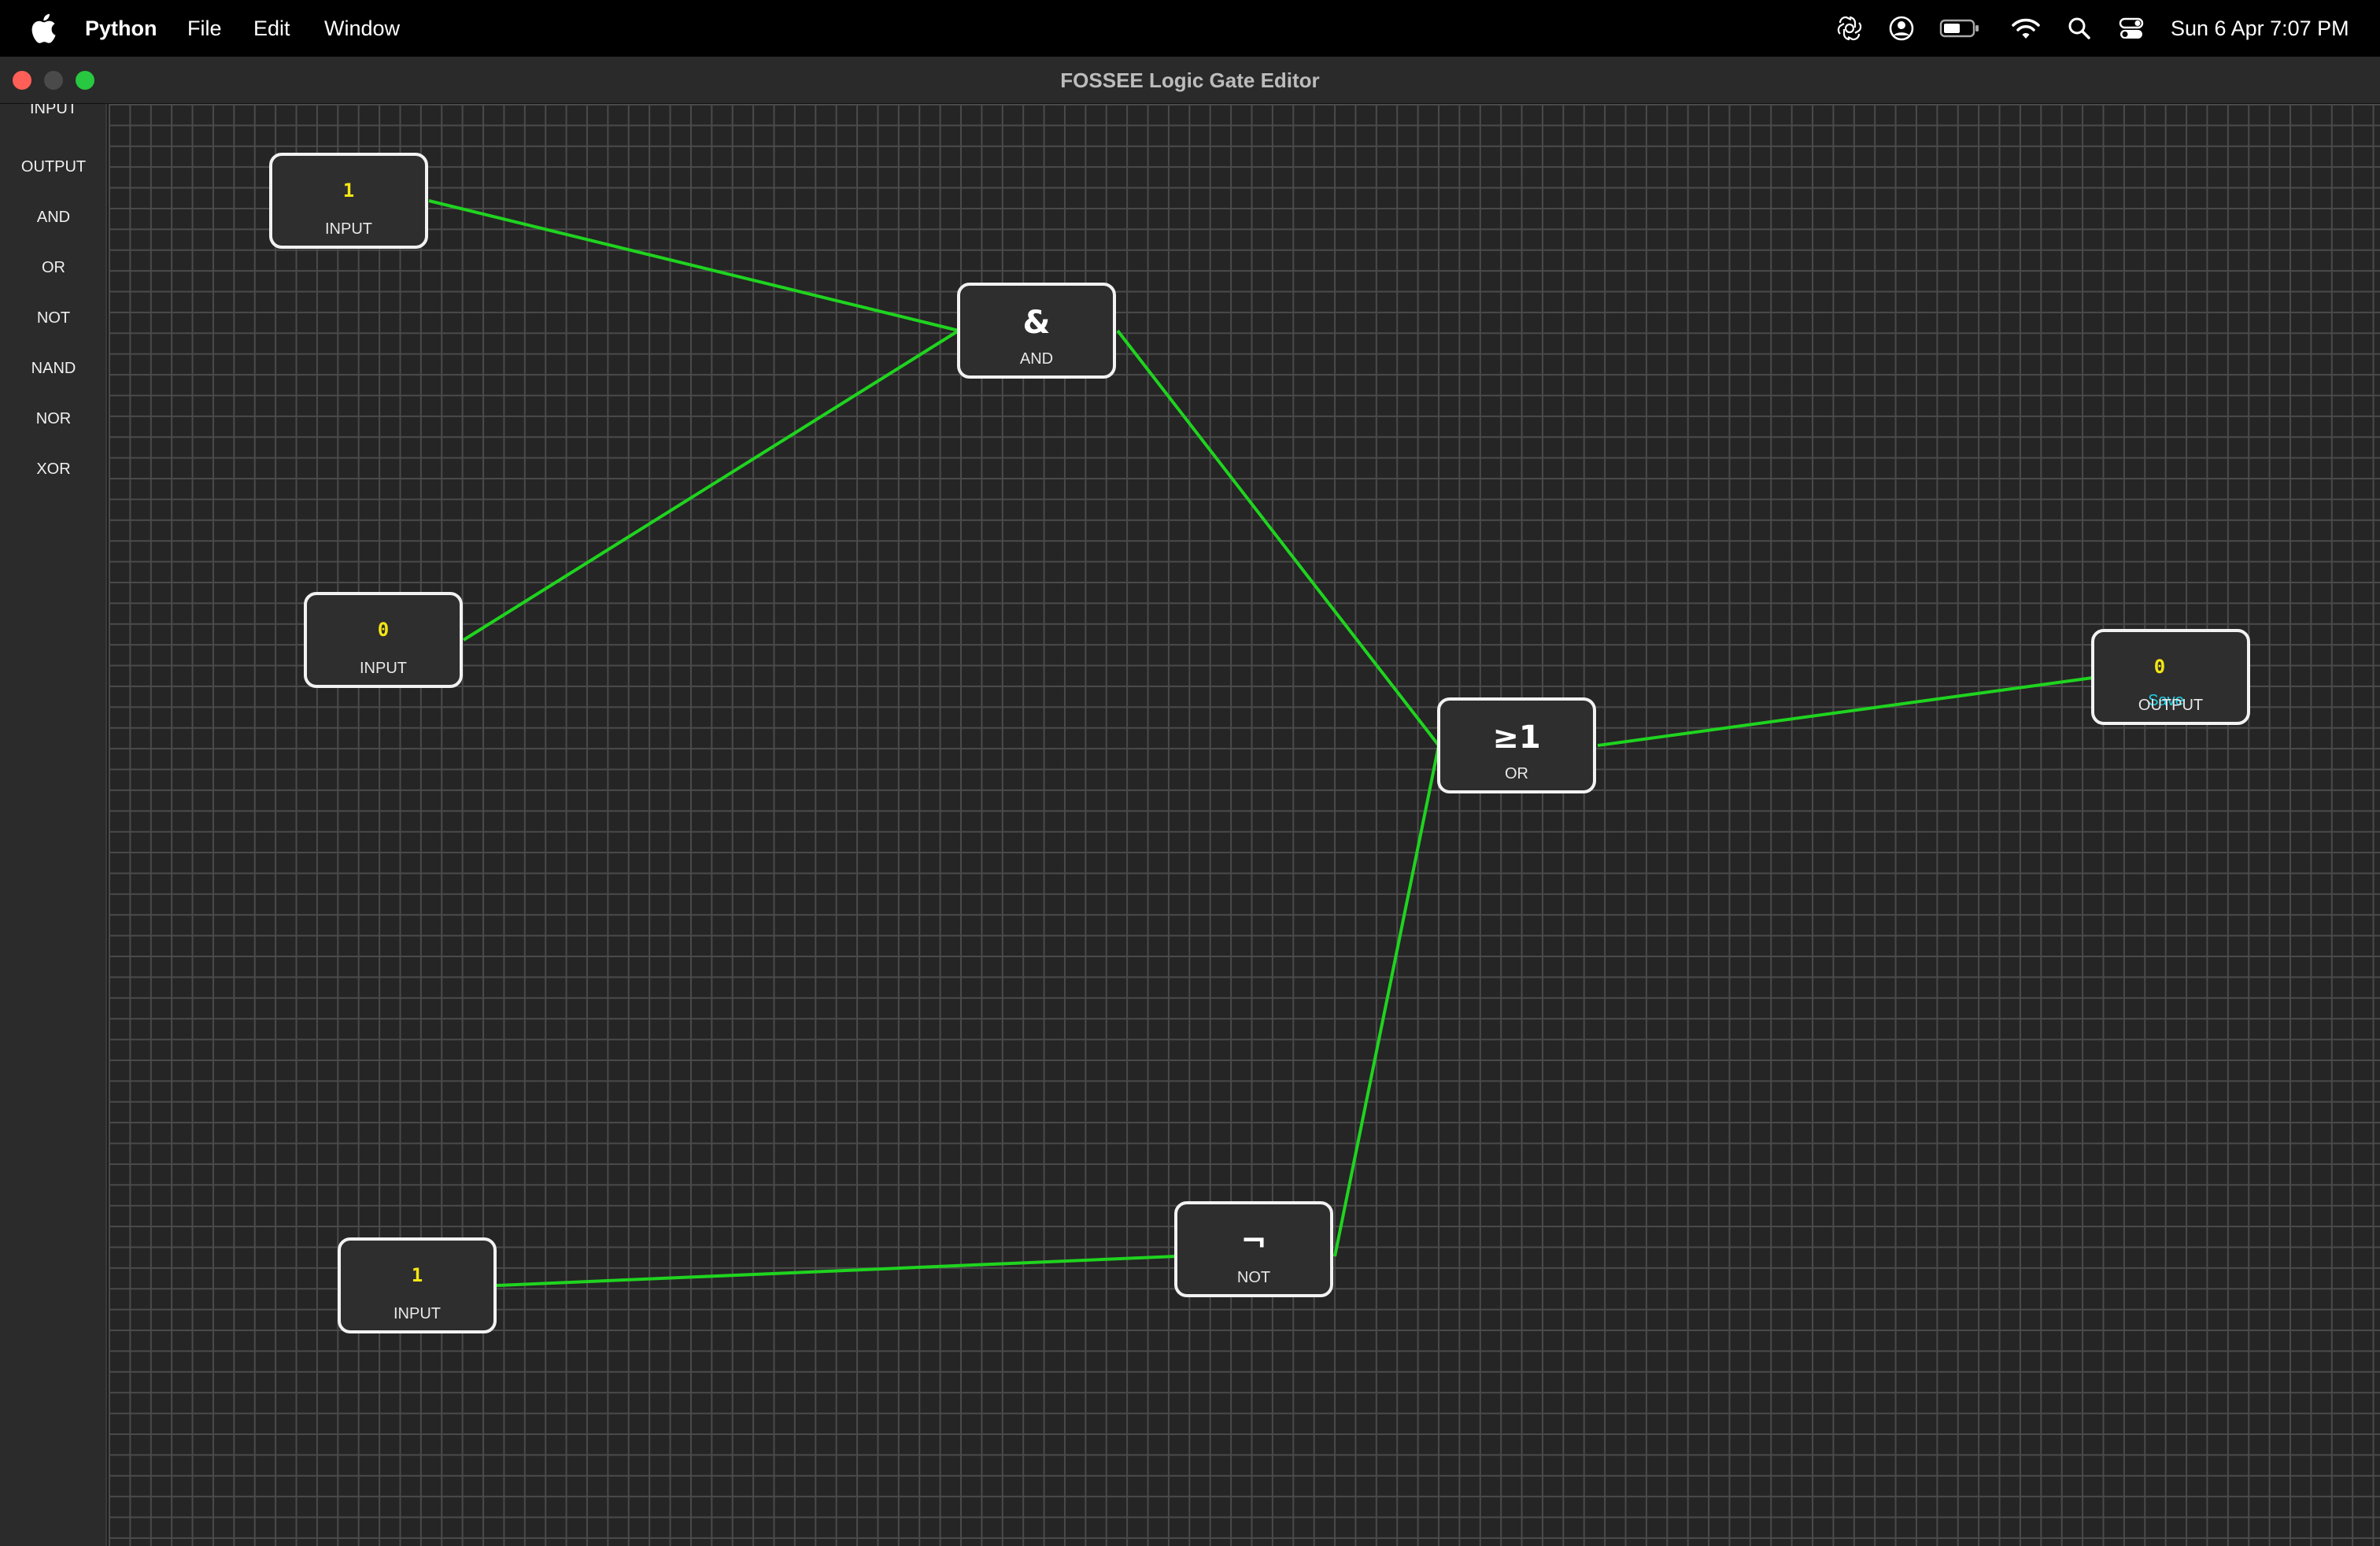 The width and height of the screenshot is (2380, 1546). What do you see at coordinates (1278, 538) in the screenshot?
I see `wire-and1-or1` at bounding box center [1278, 538].